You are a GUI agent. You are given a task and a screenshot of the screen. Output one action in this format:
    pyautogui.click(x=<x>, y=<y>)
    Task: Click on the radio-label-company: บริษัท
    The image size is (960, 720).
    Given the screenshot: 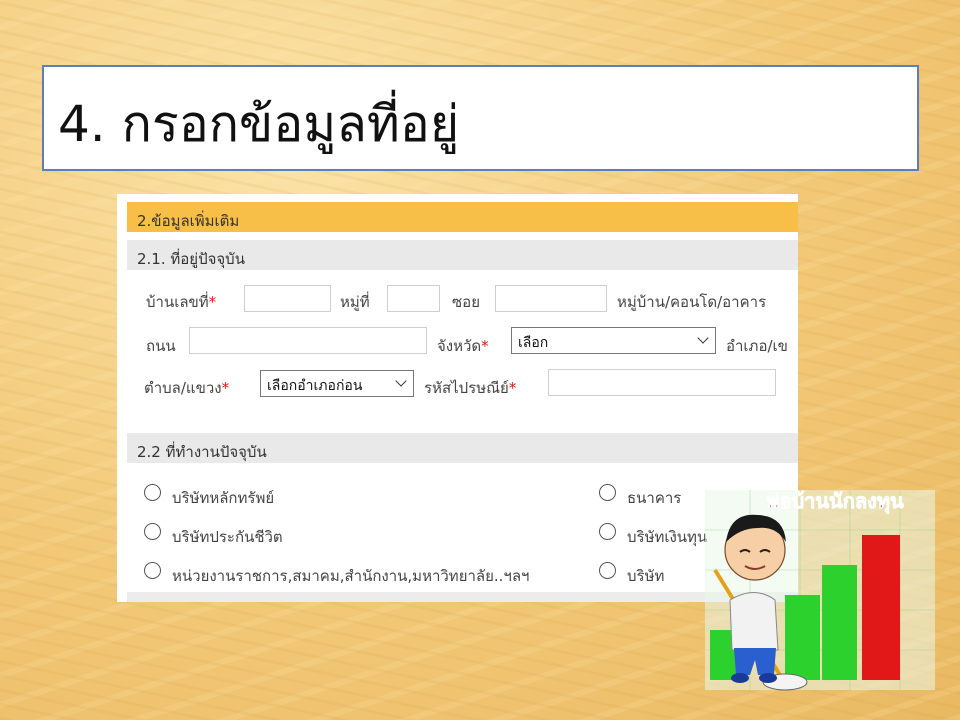 What is the action you would take?
    pyautogui.click(x=646, y=576)
    